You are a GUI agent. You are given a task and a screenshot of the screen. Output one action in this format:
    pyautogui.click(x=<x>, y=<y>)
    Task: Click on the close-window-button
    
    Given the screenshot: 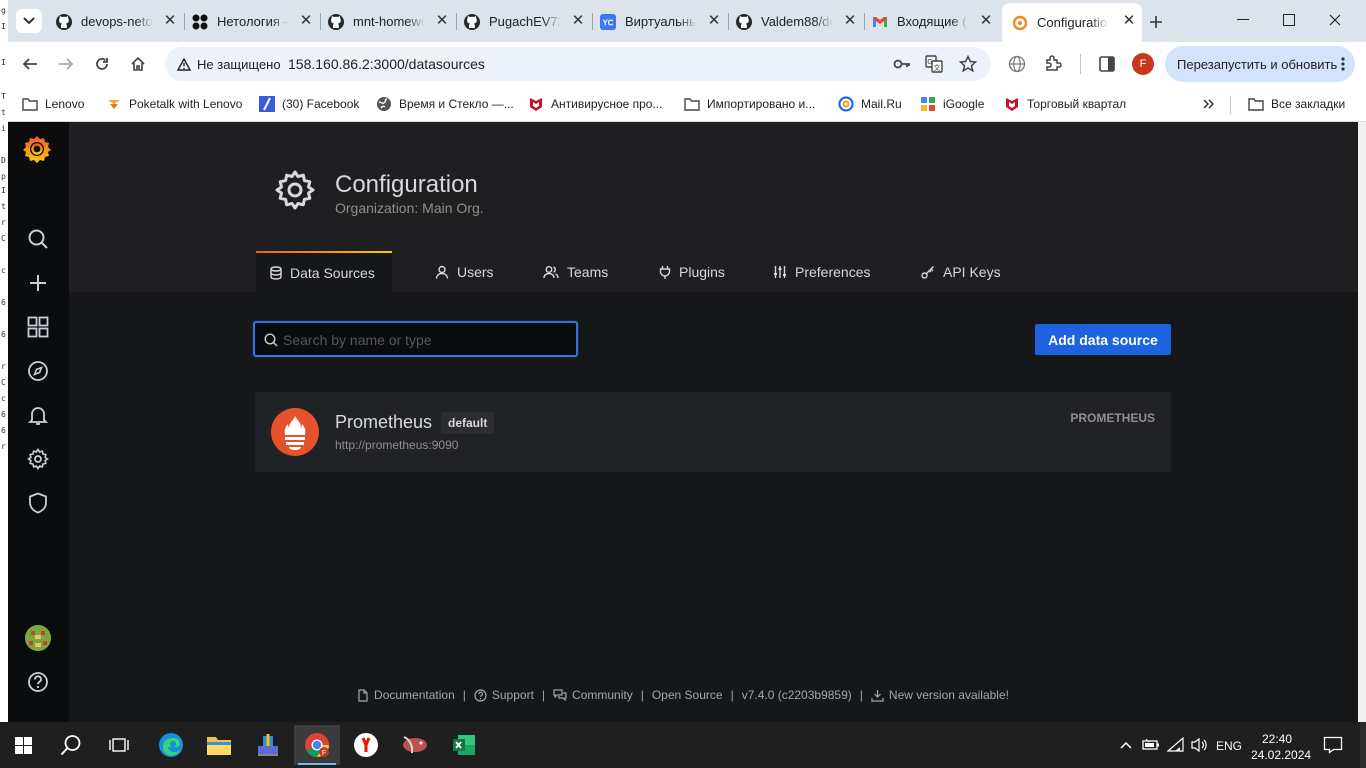 What is the action you would take?
    pyautogui.click(x=1335, y=20)
    